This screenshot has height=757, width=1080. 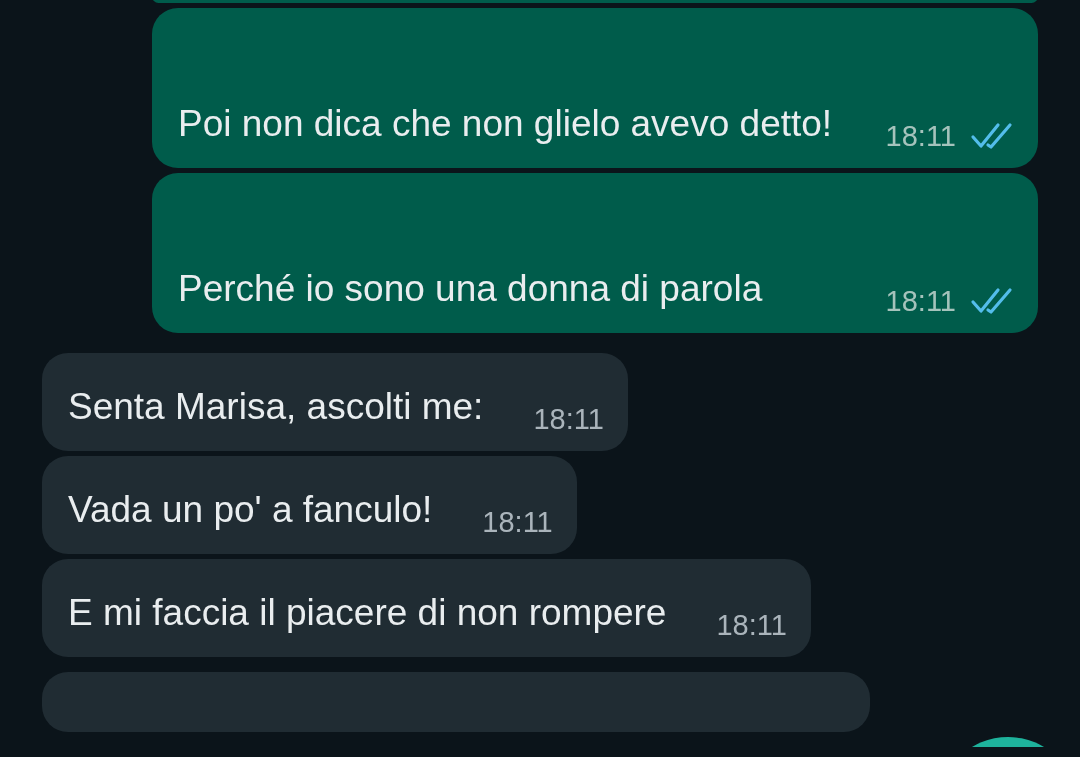 What do you see at coordinates (250, 510) in the screenshot?
I see `message-text: Vada un po' a fanculo!` at bounding box center [250, 510].